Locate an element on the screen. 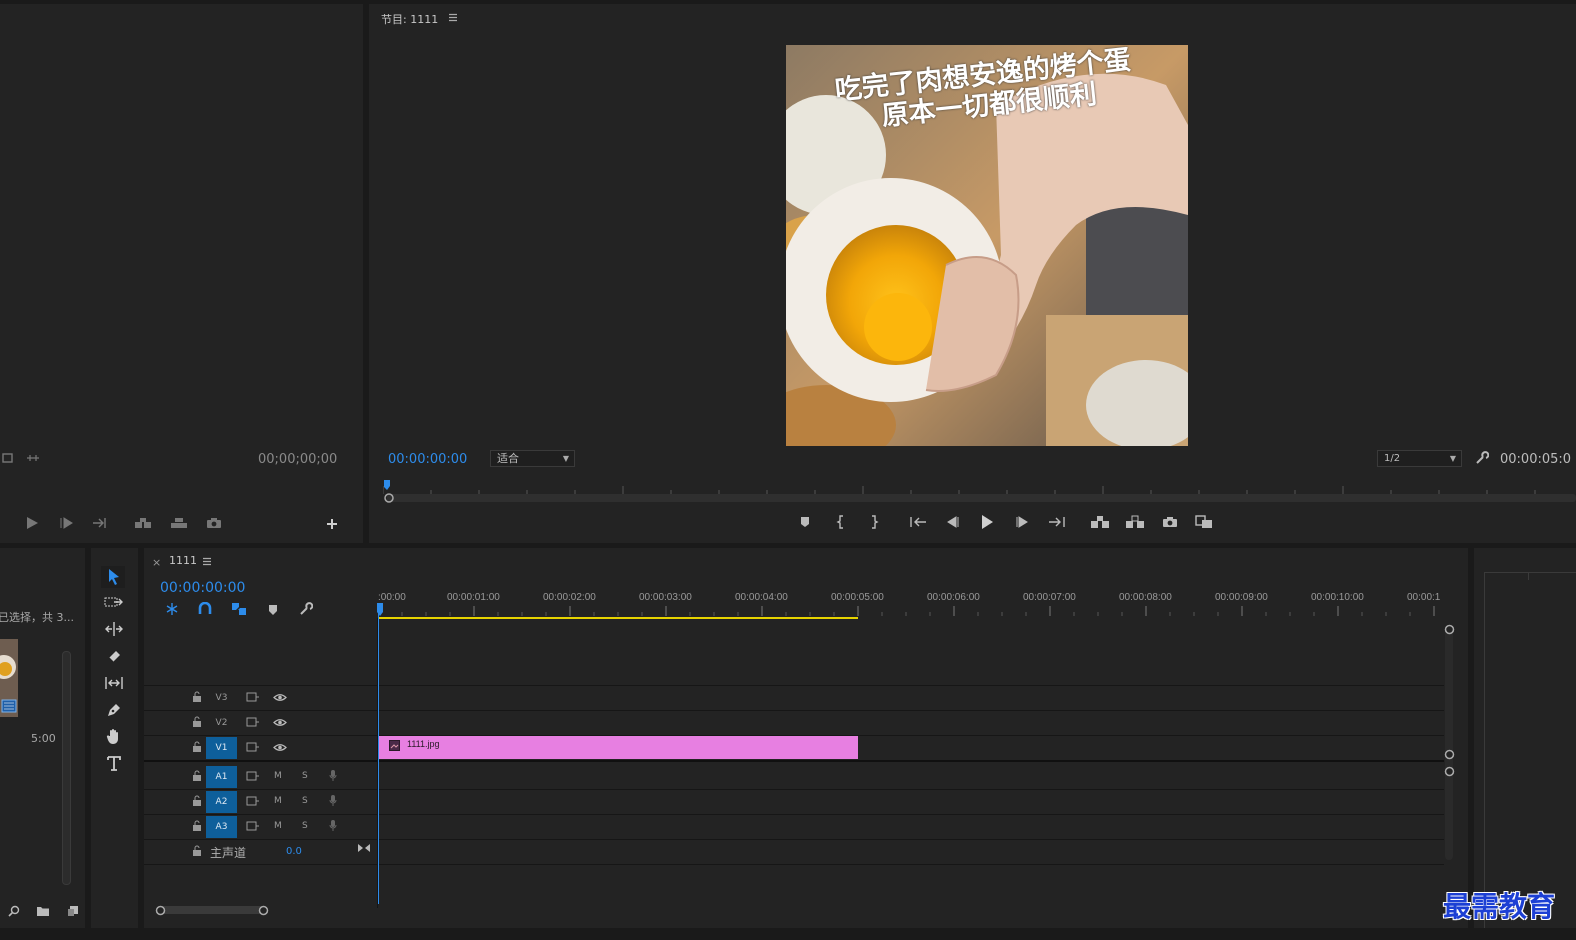  timeline-timecode: 00:00:00:00 is located at coordinates (202, 588).